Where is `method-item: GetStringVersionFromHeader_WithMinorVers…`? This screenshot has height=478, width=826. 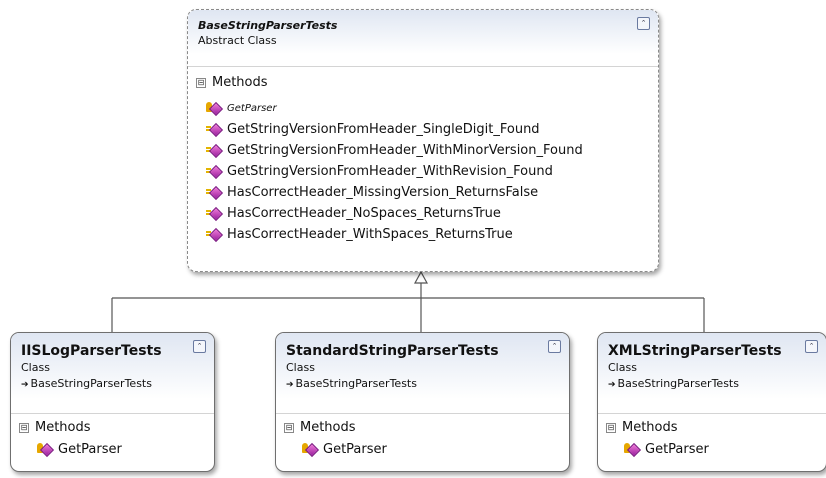
method-item: GetStringVersionFromHeader_WithMinorVers… is located at coordinates (432, 150).